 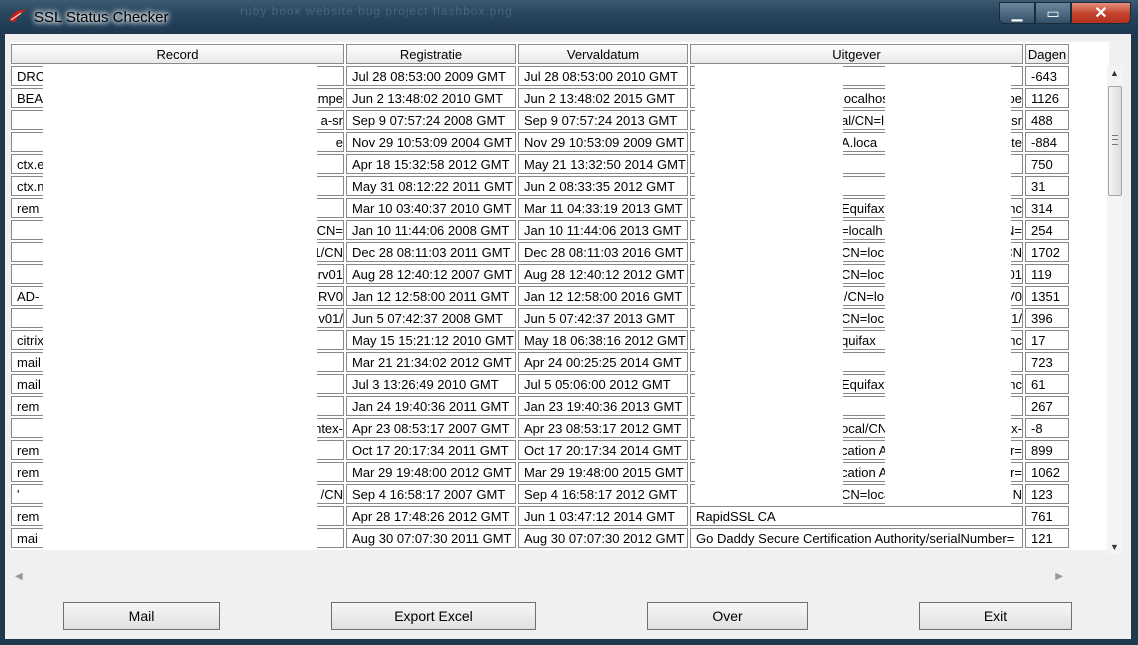 What do you see at coordinates (141, 616) in the screenshot?
I see `mail-button: Mail` at bounding box center [141, 616].